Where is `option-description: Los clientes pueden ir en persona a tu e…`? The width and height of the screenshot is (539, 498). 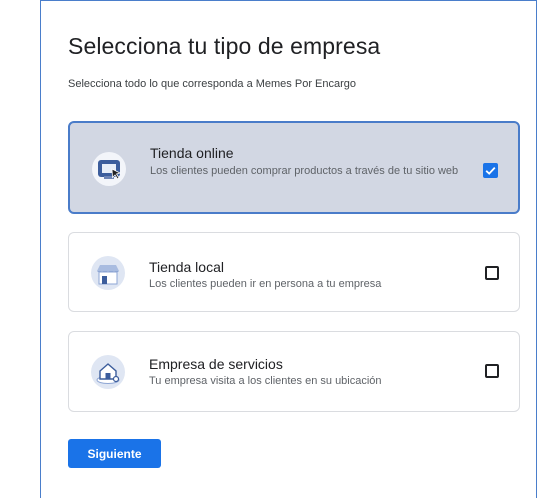 option-description: Los clientes pueden ir en persona a tu e… is located at coordinates (265, 284).